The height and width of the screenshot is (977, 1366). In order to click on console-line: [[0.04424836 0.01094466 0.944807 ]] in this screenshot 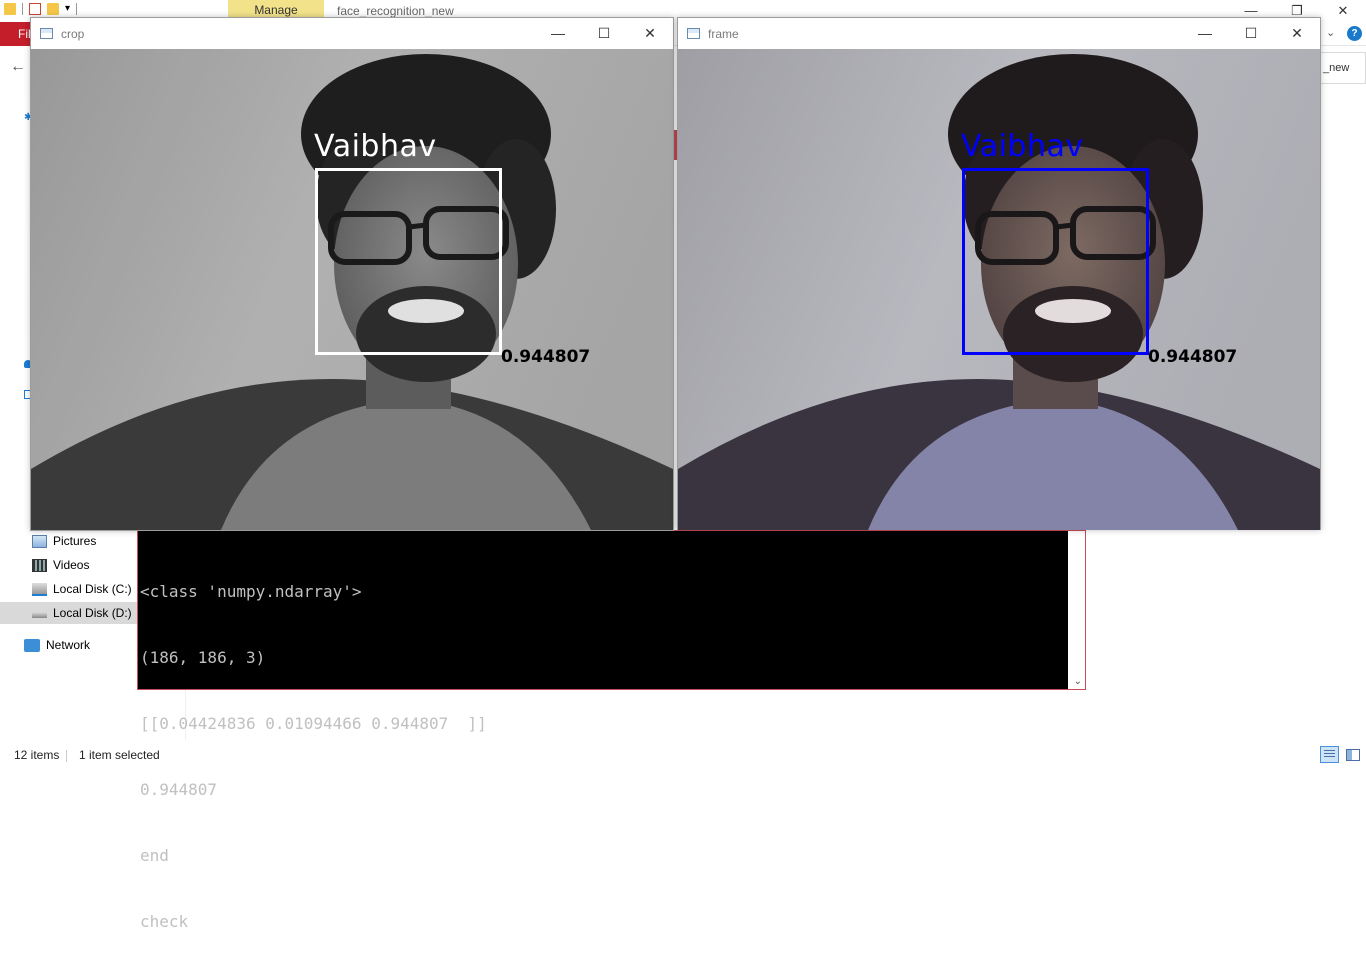, I will do `click(313, 723)`.